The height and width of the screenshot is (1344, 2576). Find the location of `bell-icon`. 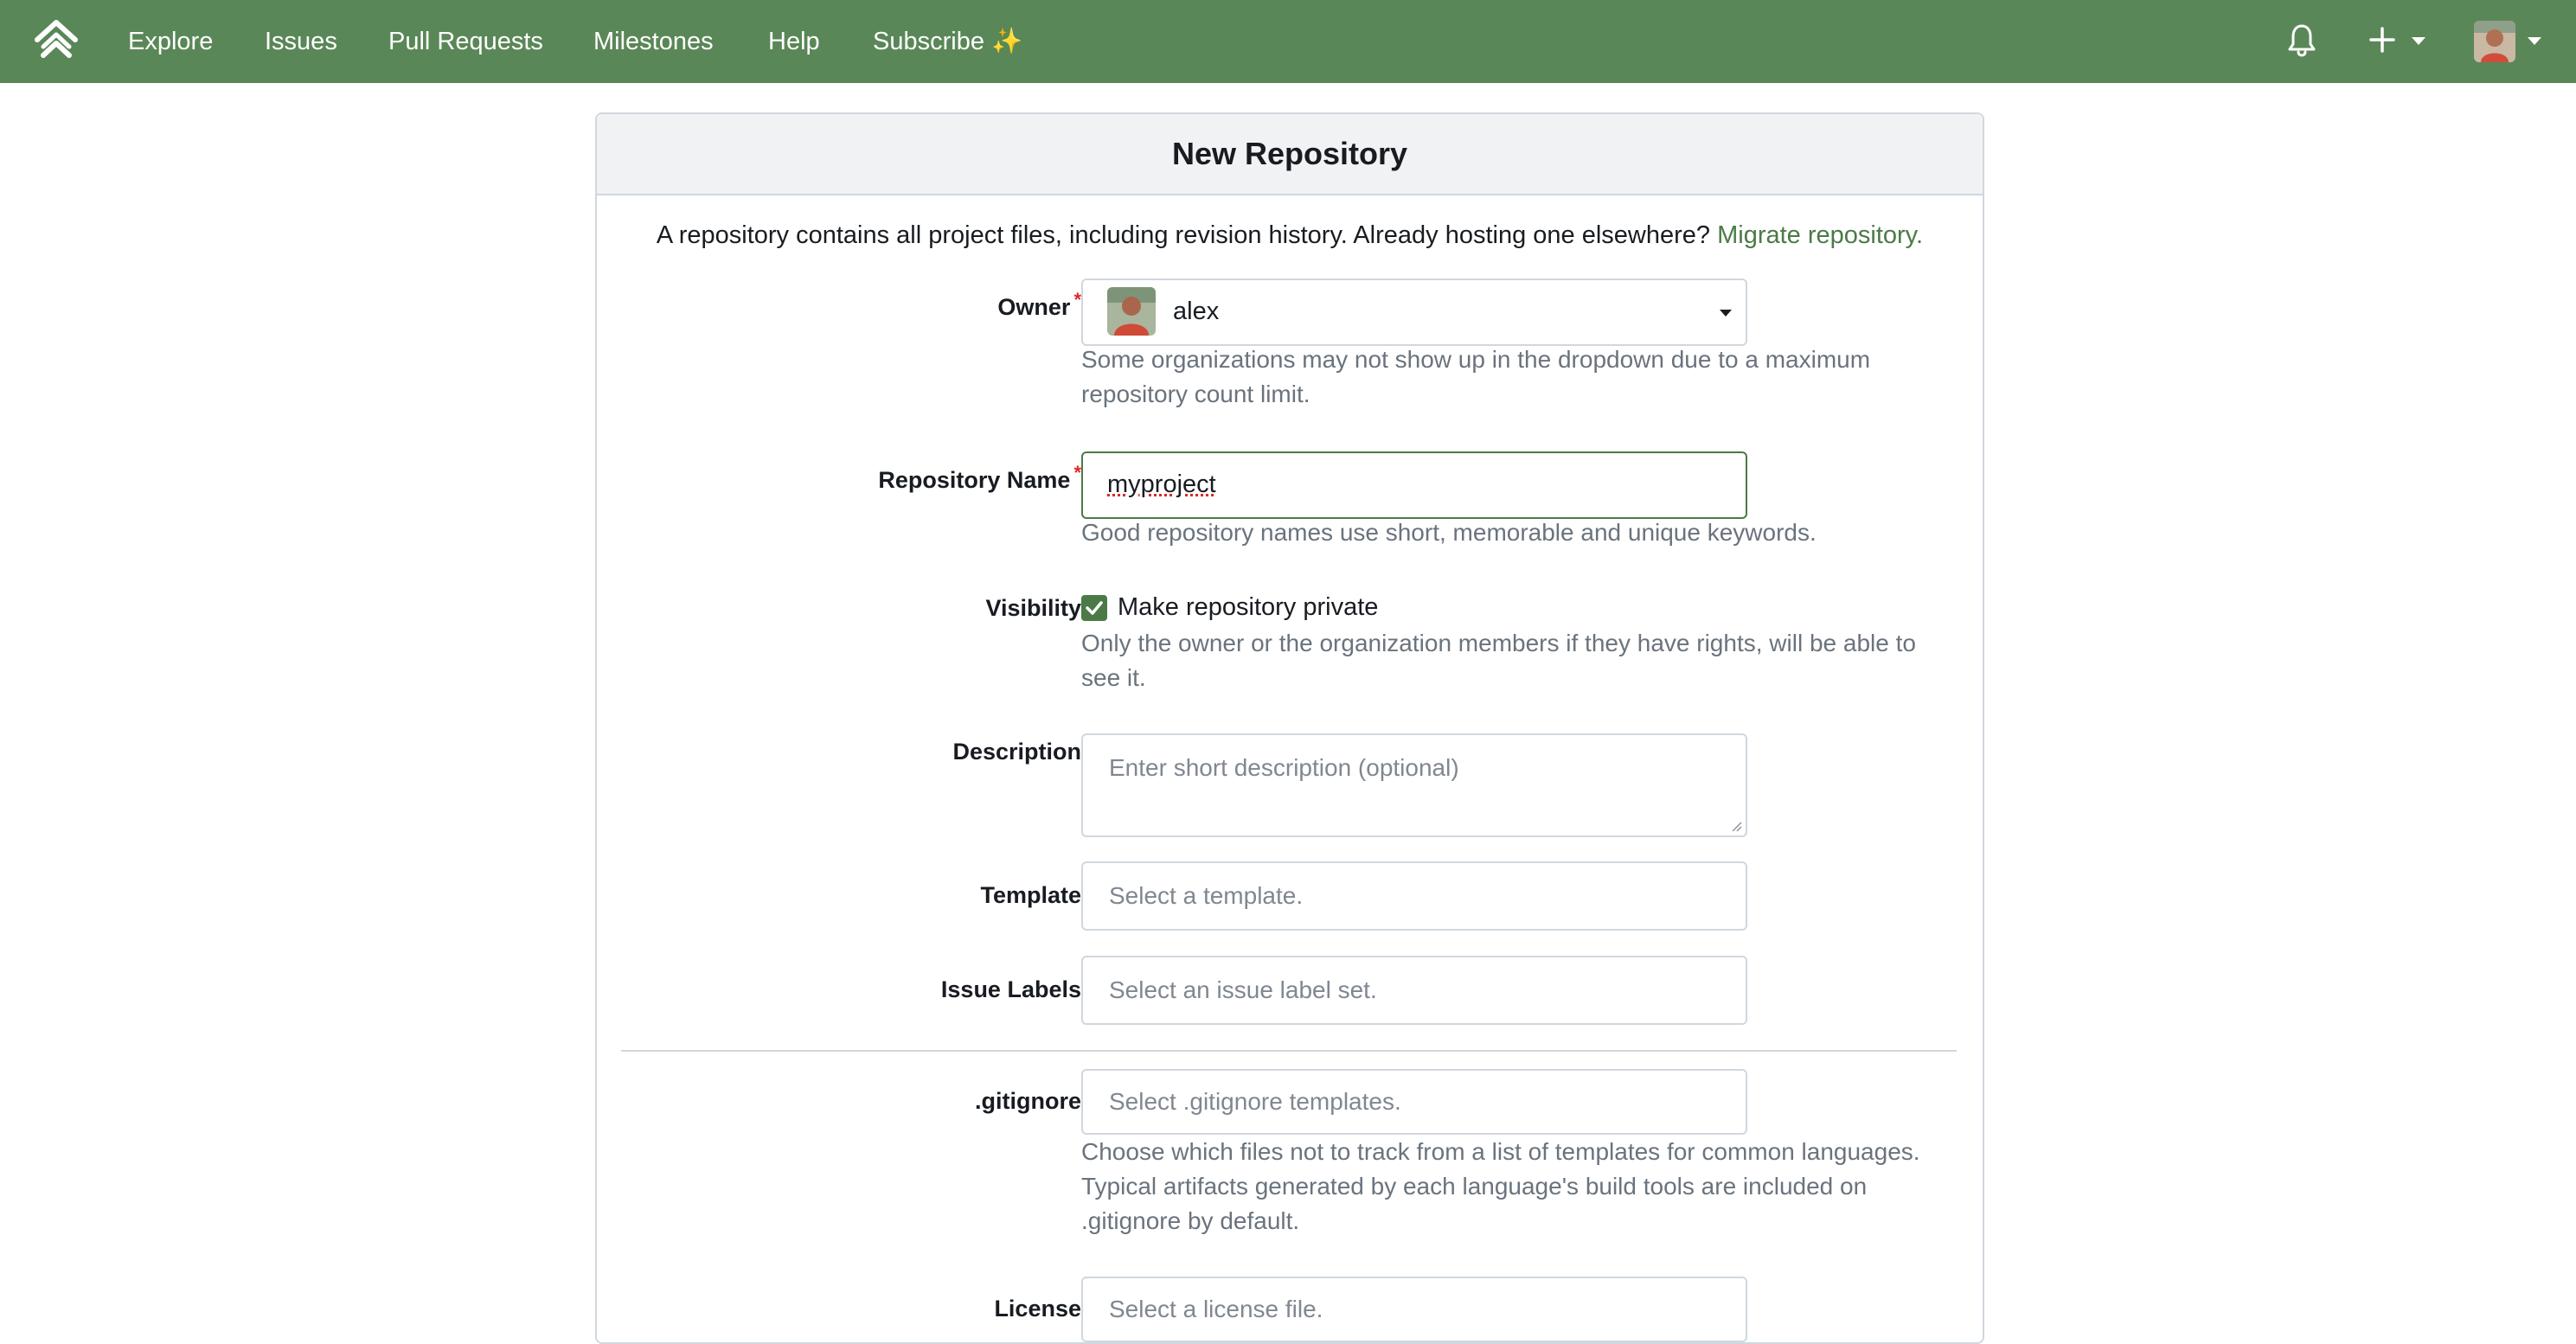

bell-icon is located at coordinates (2301, 39).